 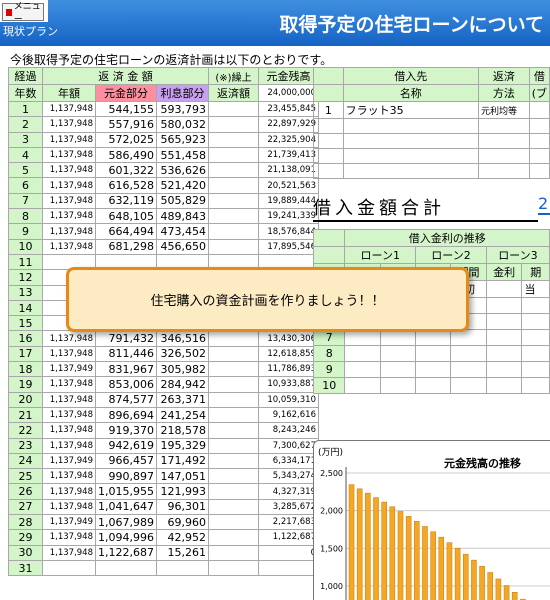 What do you see at coordinates (503, 110) in the screenshot?
I see `lender-method-cell: 元利均等` at bounding box center [503, 110].